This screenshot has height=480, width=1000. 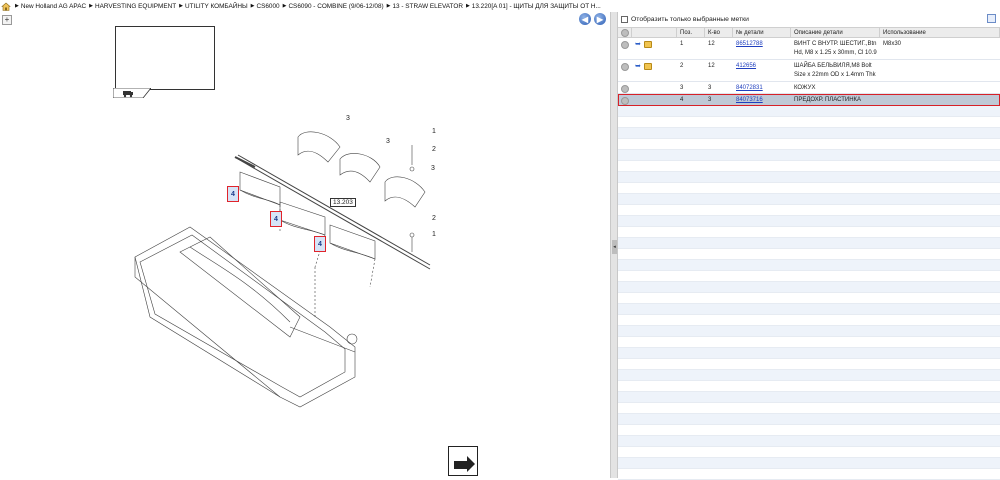 What do you see at coordinates (682, 88) in the screenshot?
I see `cell-pos: 3` at bounding box center [682, 88].